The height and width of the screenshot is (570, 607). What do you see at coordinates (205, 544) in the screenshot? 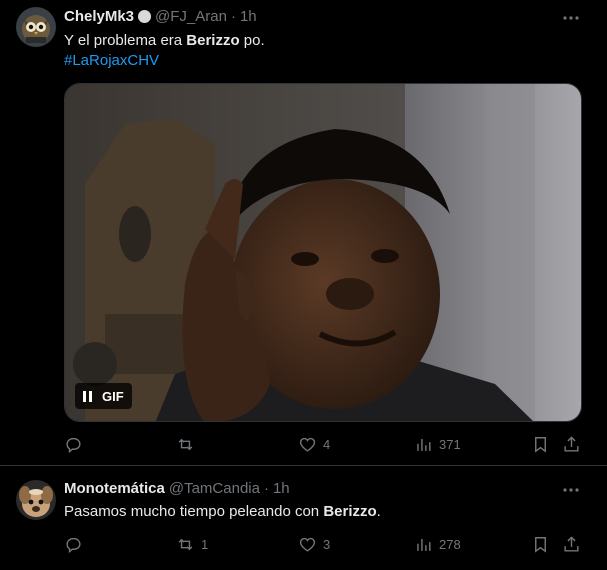
I see `retweet-count: 1` at bounding box center [205, 544].